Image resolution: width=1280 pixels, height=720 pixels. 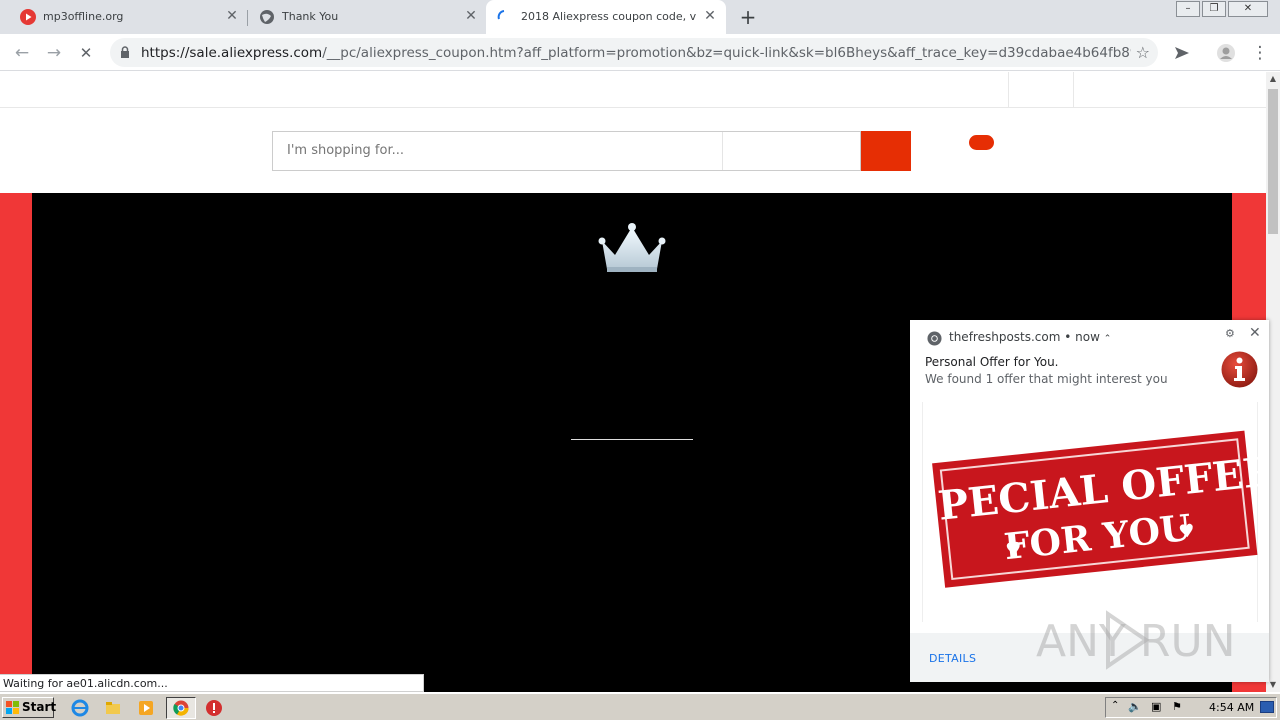 I want to click on scroll-thumb, so click(x=1273, y=161).